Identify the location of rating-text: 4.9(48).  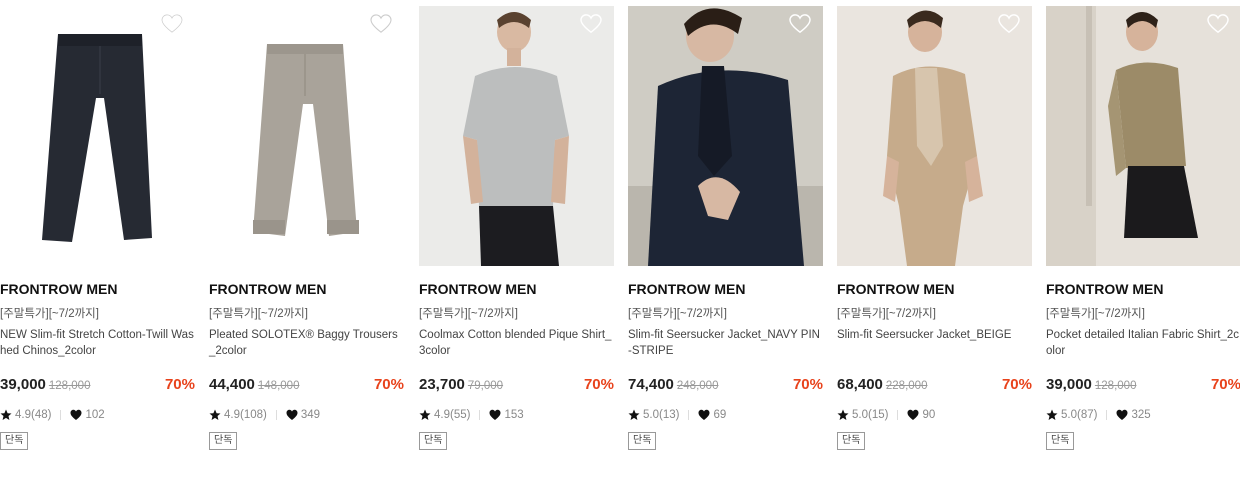
(33, 415).